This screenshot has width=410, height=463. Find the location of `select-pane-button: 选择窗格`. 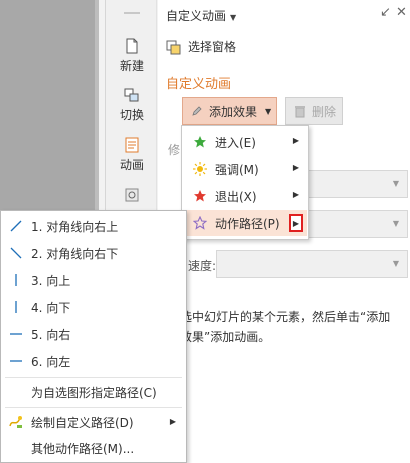

select-pane-button: 选择窗格 is located at coordinates (201, 46).